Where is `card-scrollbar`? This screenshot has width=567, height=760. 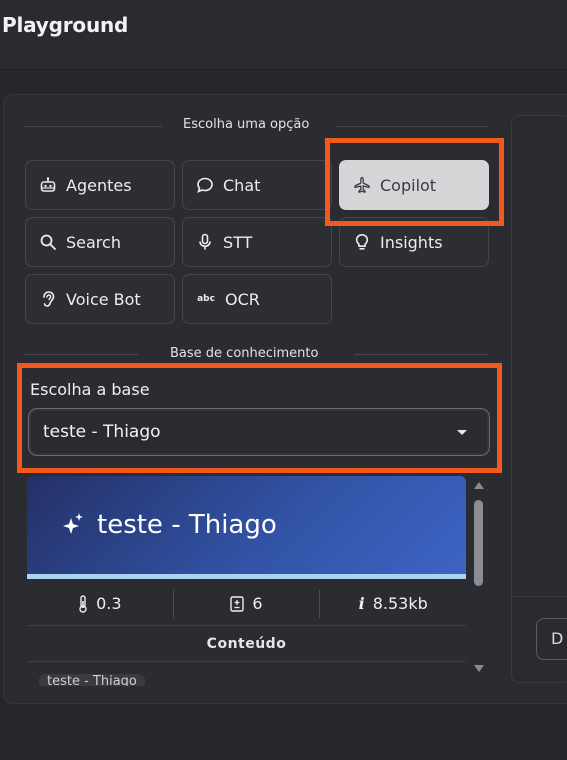 card-scrollbar is located at coordinates (479, 576).